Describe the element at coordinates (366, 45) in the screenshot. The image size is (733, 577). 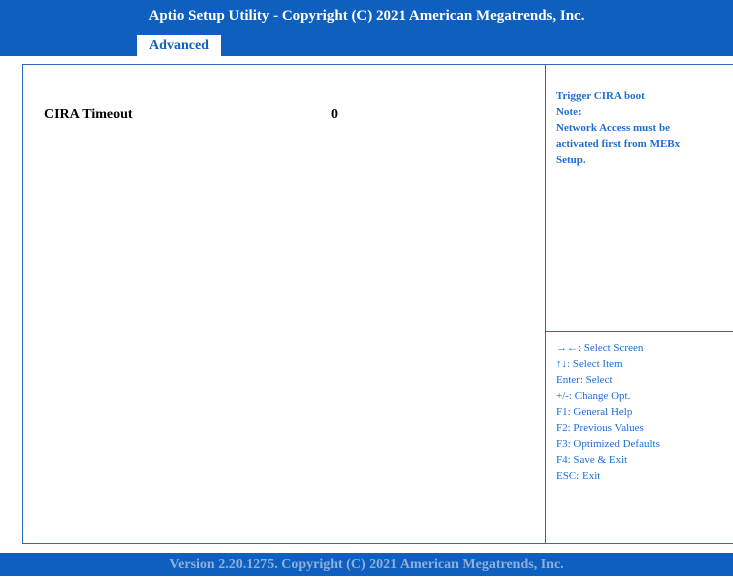
I see `tab-bar` at that location.